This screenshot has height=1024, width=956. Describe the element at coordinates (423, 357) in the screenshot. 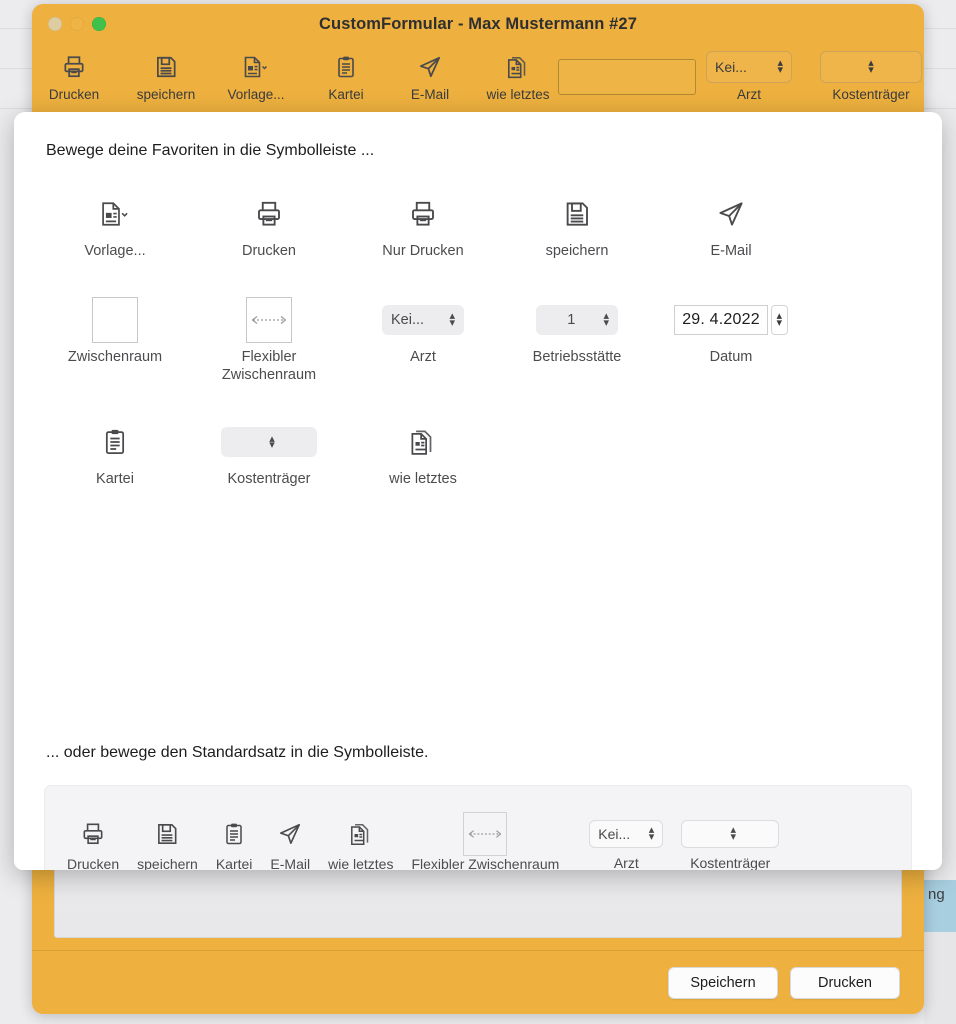

I see `favorite-item-label: Arzt` at that location.